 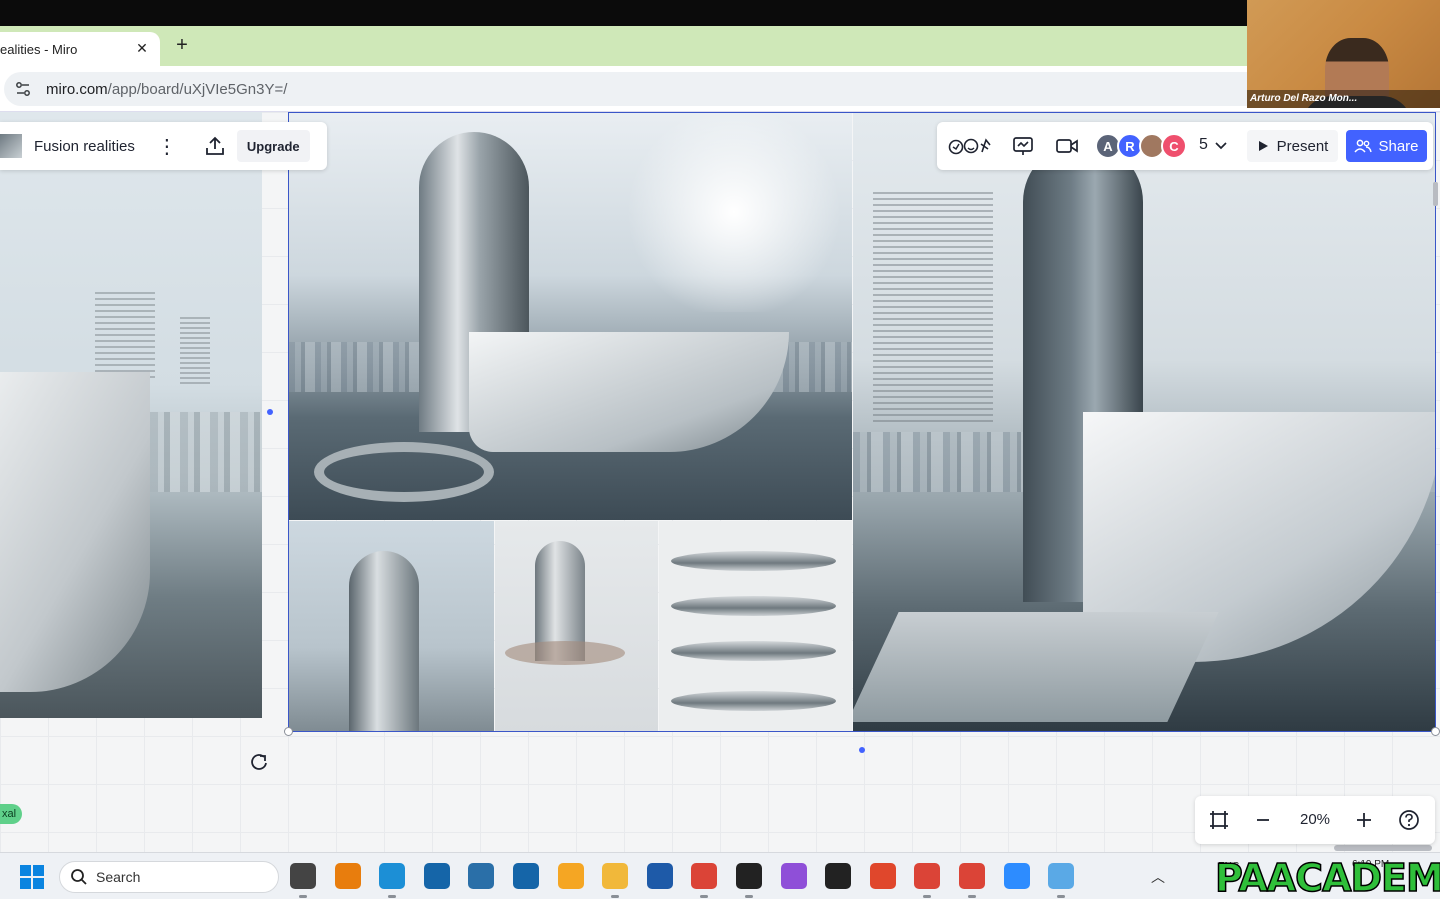 I want to click on share-button: Share, so click(x=1386, y=146).